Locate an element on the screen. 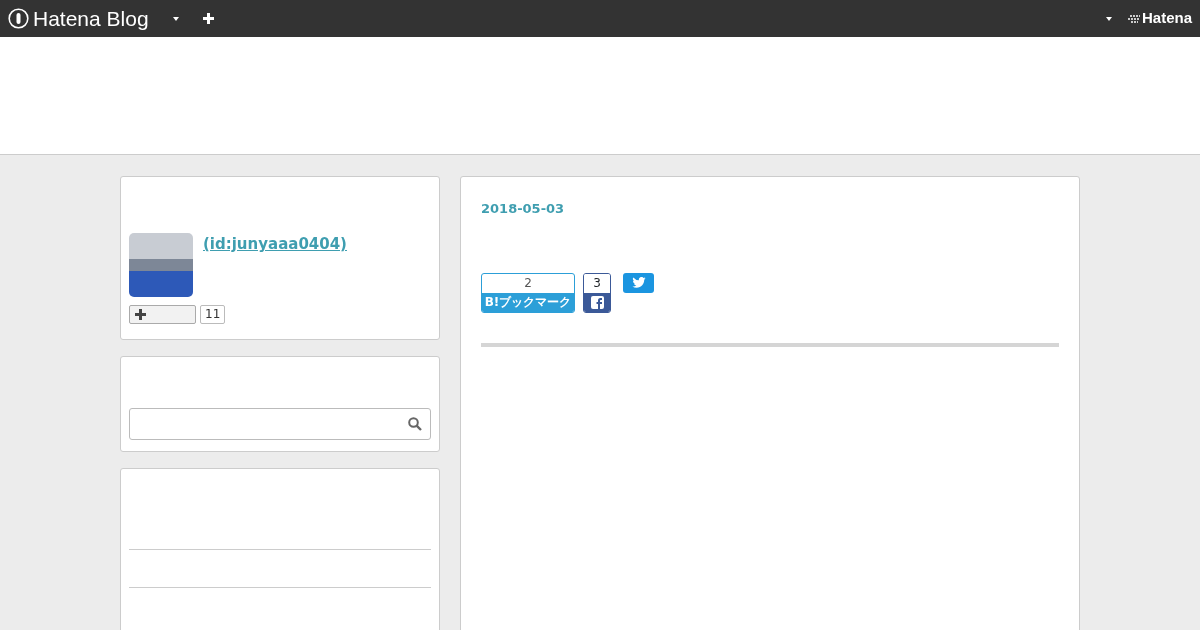 The height and width of the screenshot is (630, 1200). bookmark-count: 2 is located at coordinates (528, 283).